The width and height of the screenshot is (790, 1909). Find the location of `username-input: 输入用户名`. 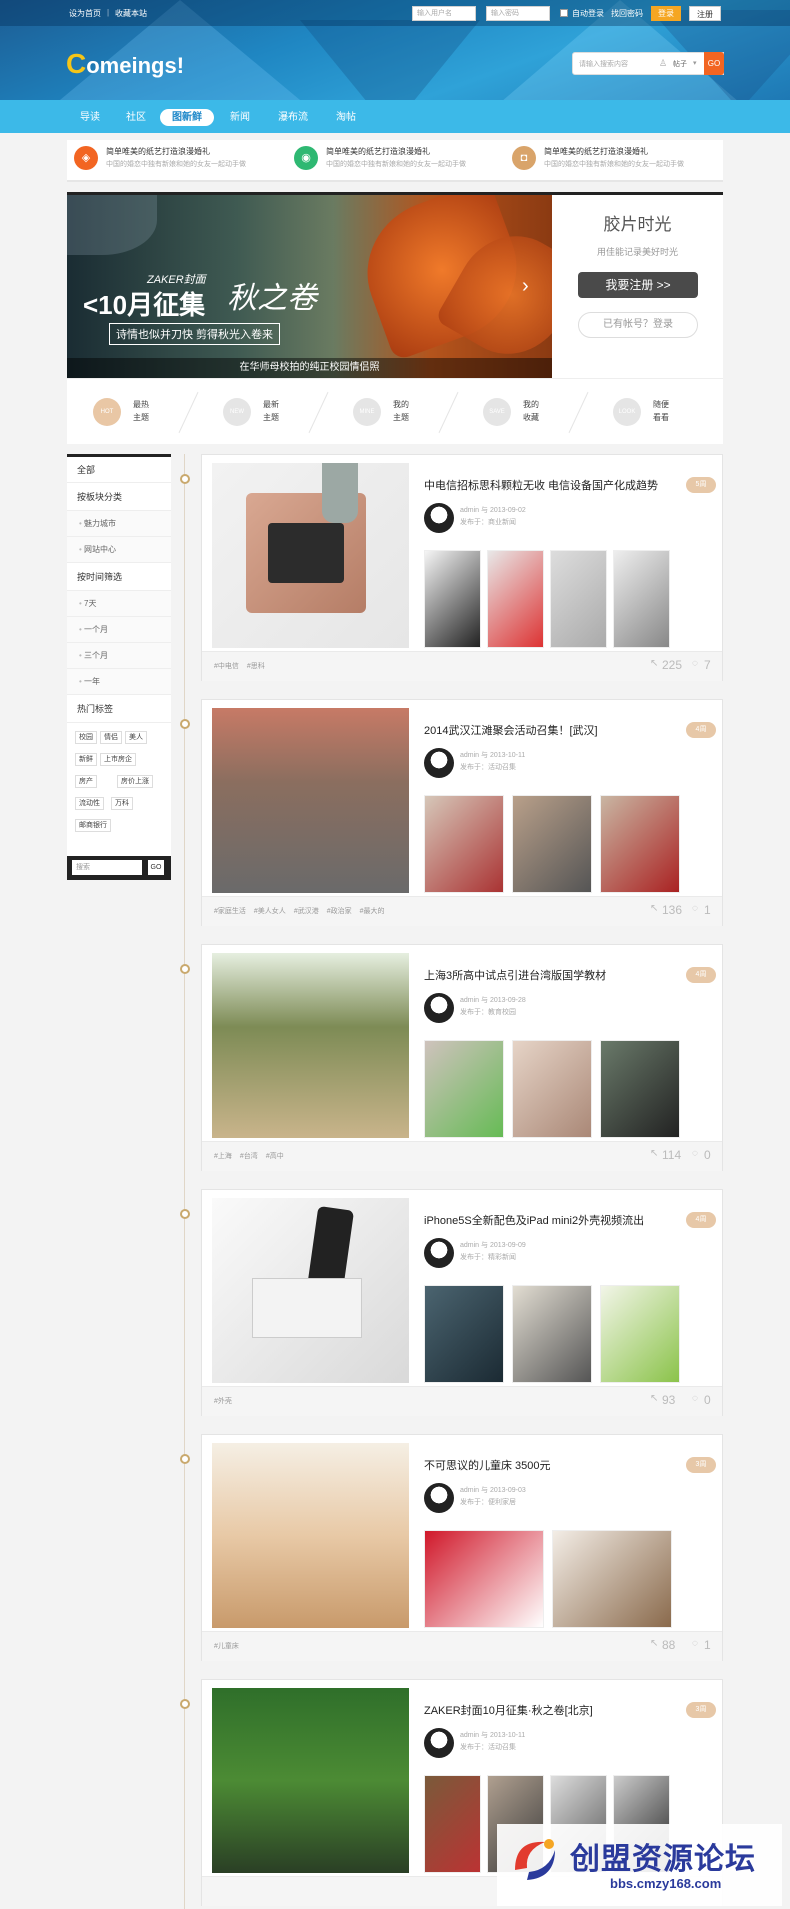

username-input: 输入用户名 is located at coordinates (444, 13).